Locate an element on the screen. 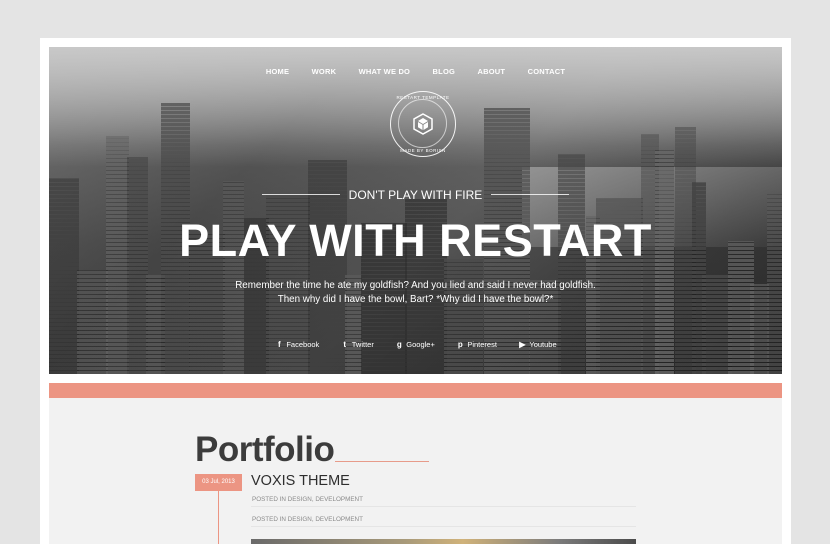 The width and height of the screenshot is (830, 544). timeline-line is located at coordinates (218, 517).